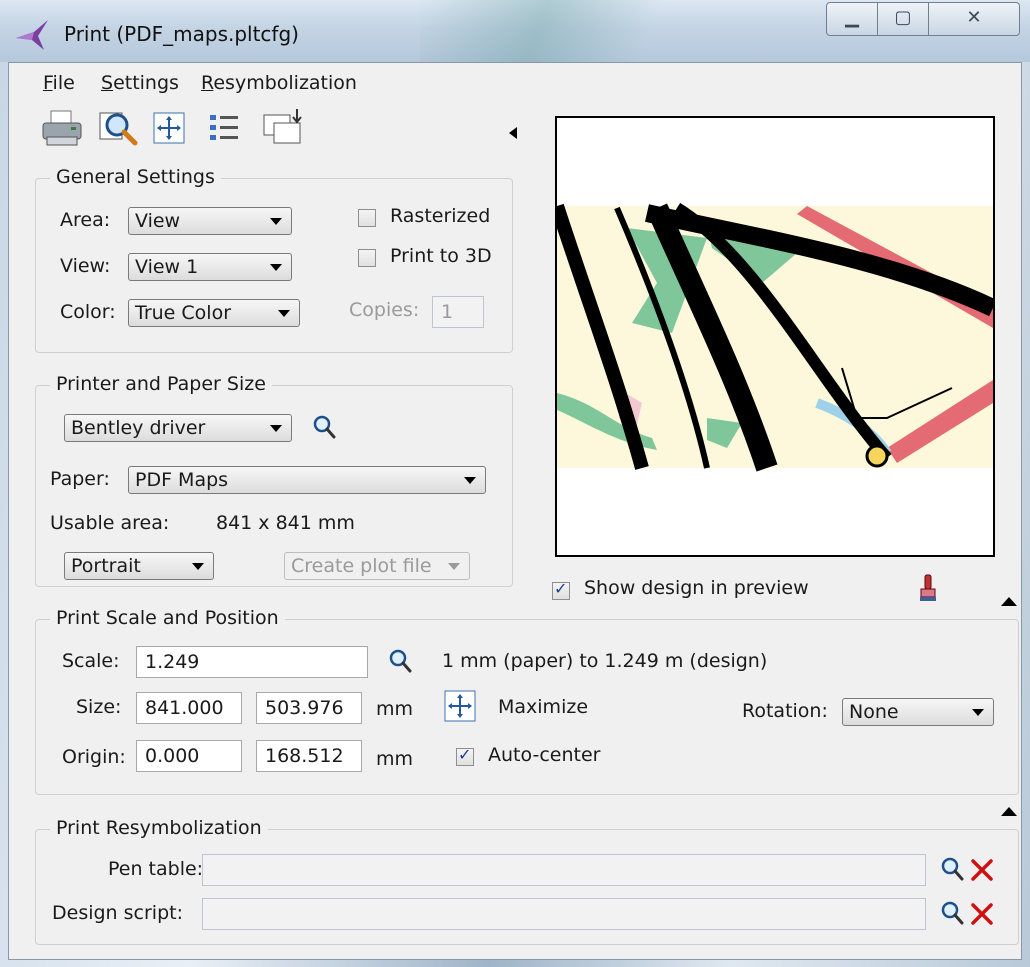  I want to click on print-to-3d-checkbox, so click(367, 258).